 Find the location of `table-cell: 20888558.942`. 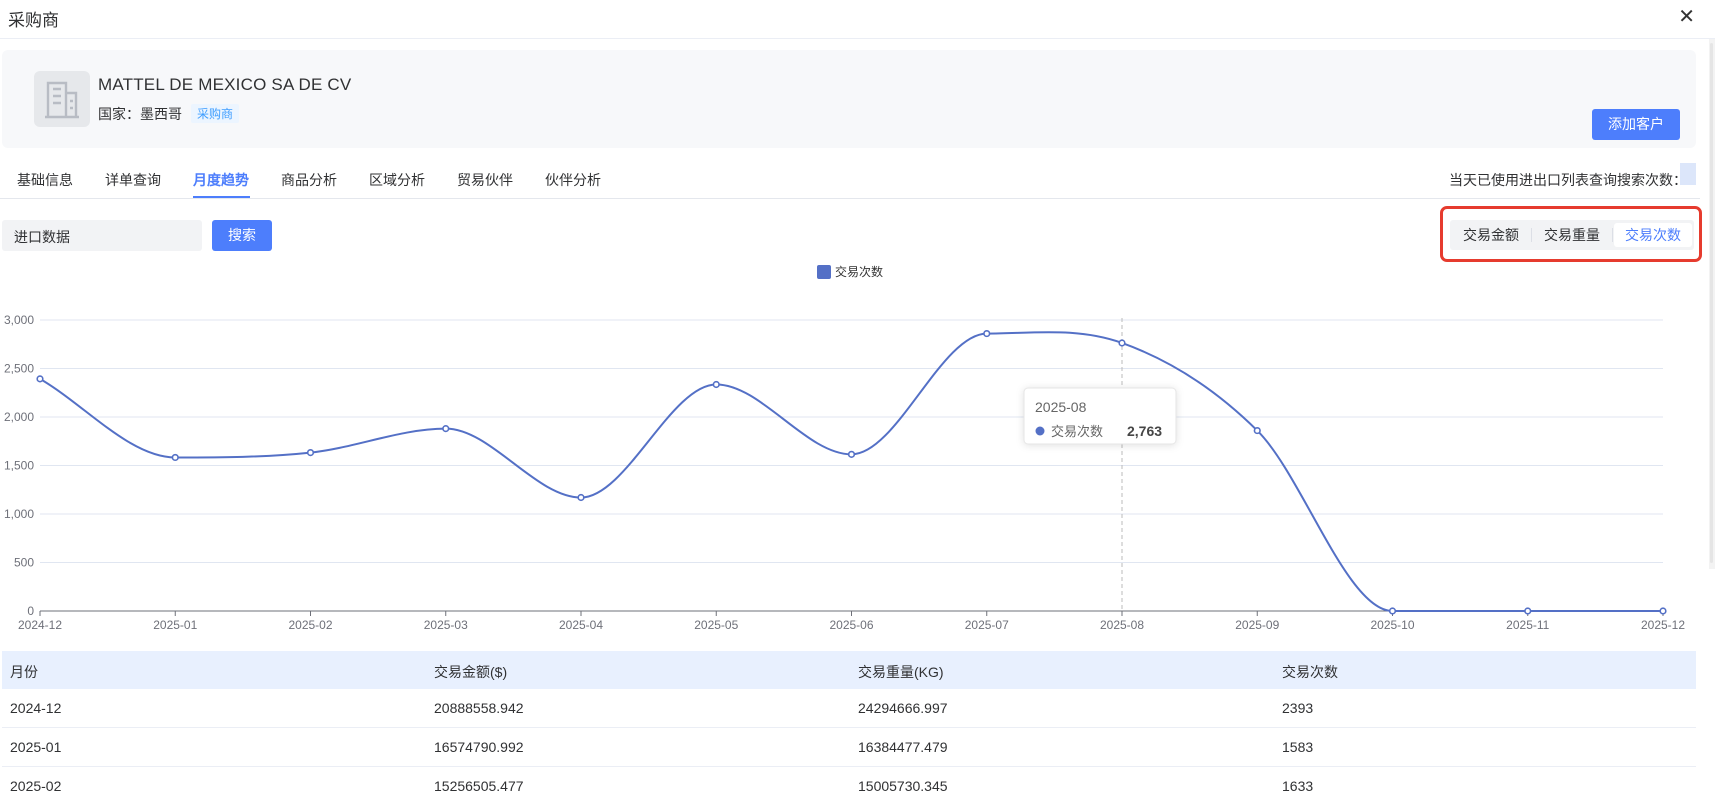

table-cell: 20888558.942 is located at coordinates (479, 708).